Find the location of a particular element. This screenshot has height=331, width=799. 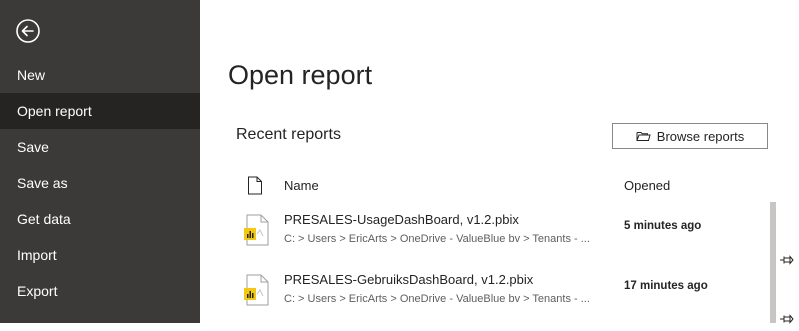

report-opened-time: 5 minutes ago is located at coordinates (663, 226).